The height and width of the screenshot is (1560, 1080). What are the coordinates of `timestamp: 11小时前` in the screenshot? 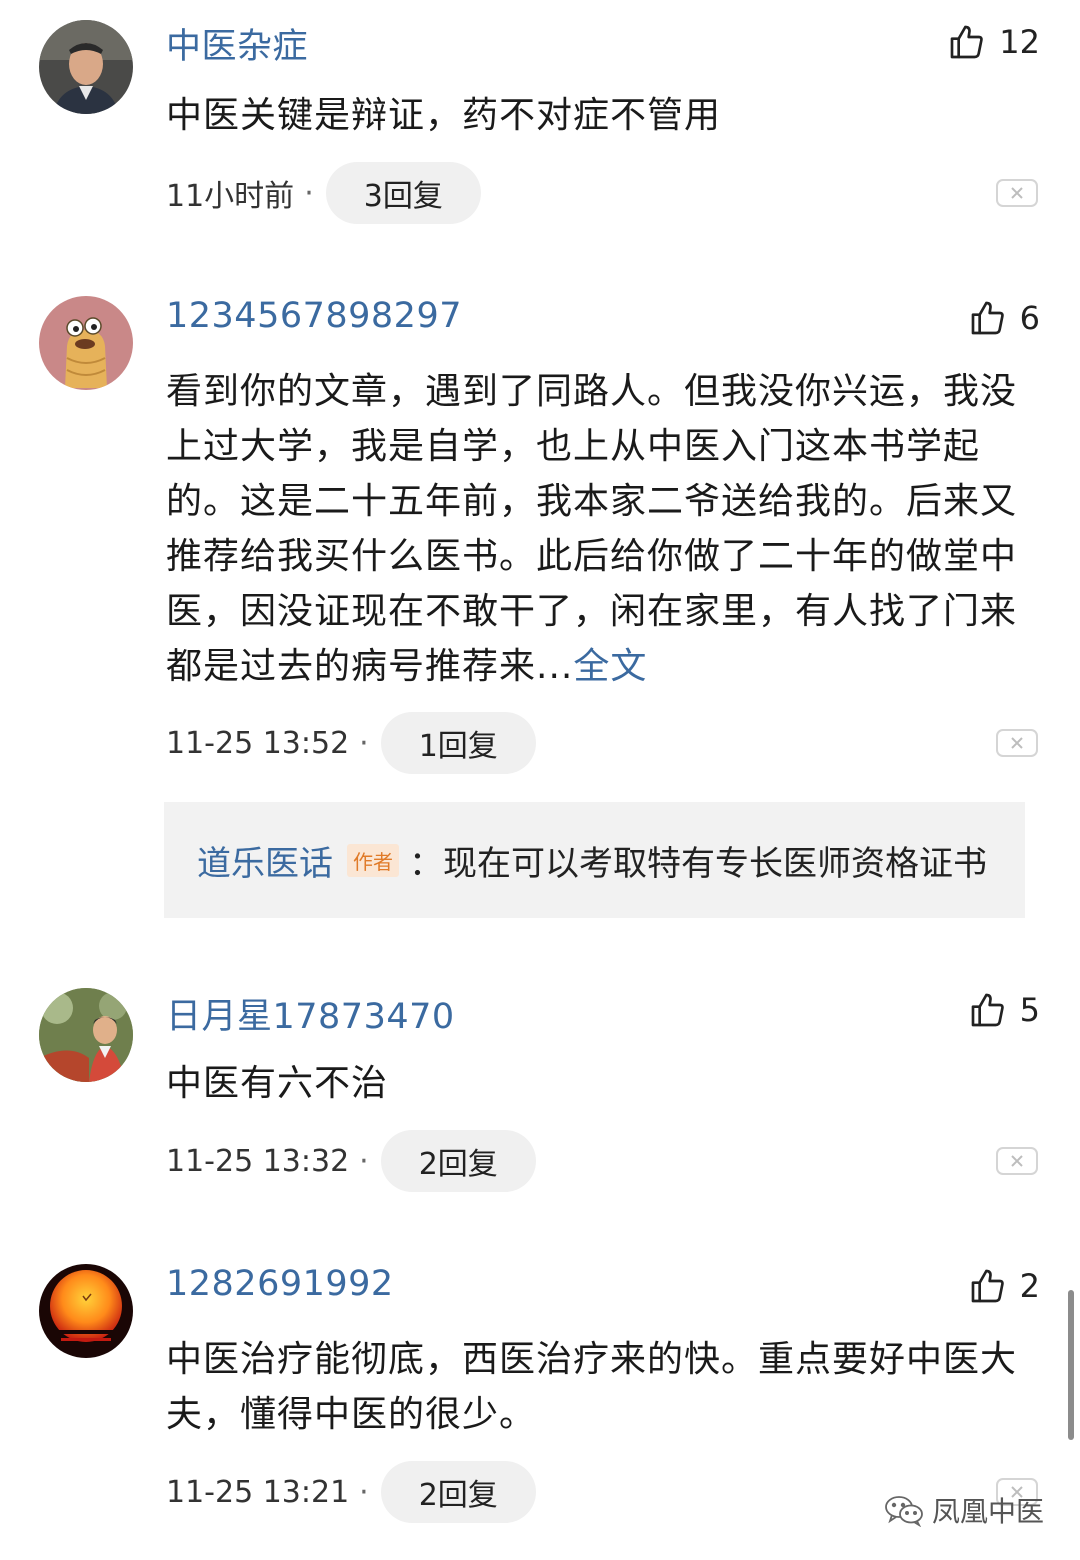 It's located at (230, 196).